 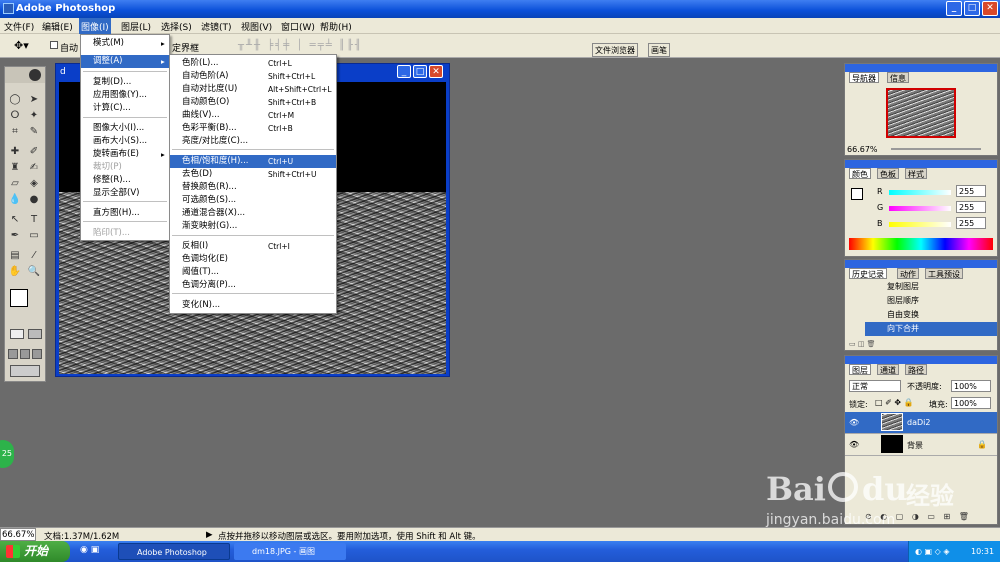 What do you see at coordinates (25, 371) in the screenshot?
I see `jump-to-imageready-icon` at bounding box center [25, 371].